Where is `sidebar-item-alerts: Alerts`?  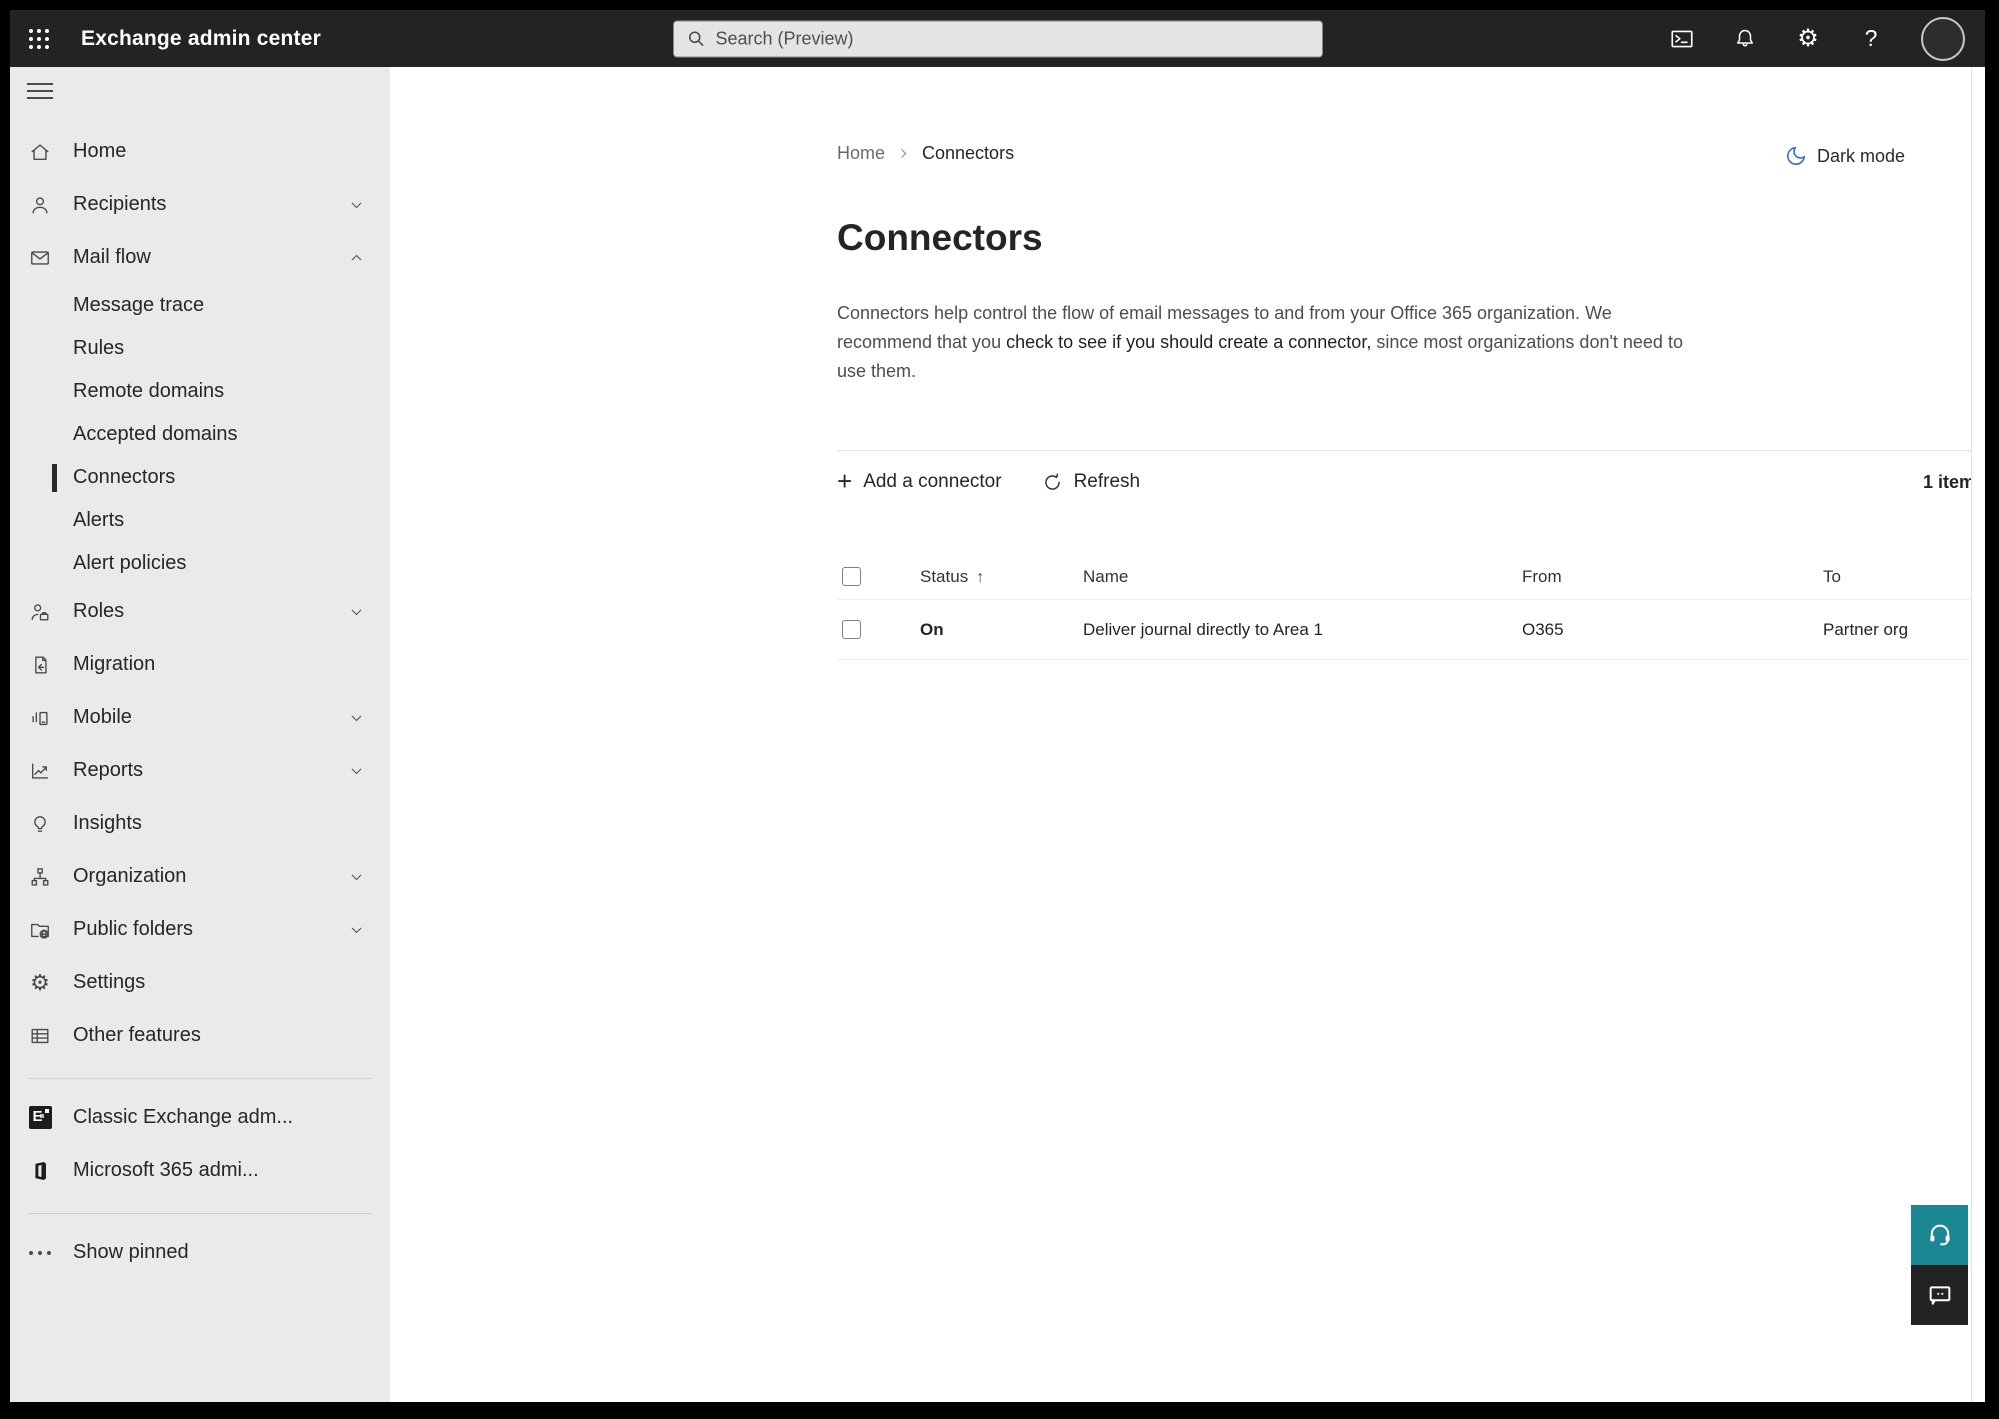 sidebar-item-alerts: Alerts is located at coordinates (200, 520).